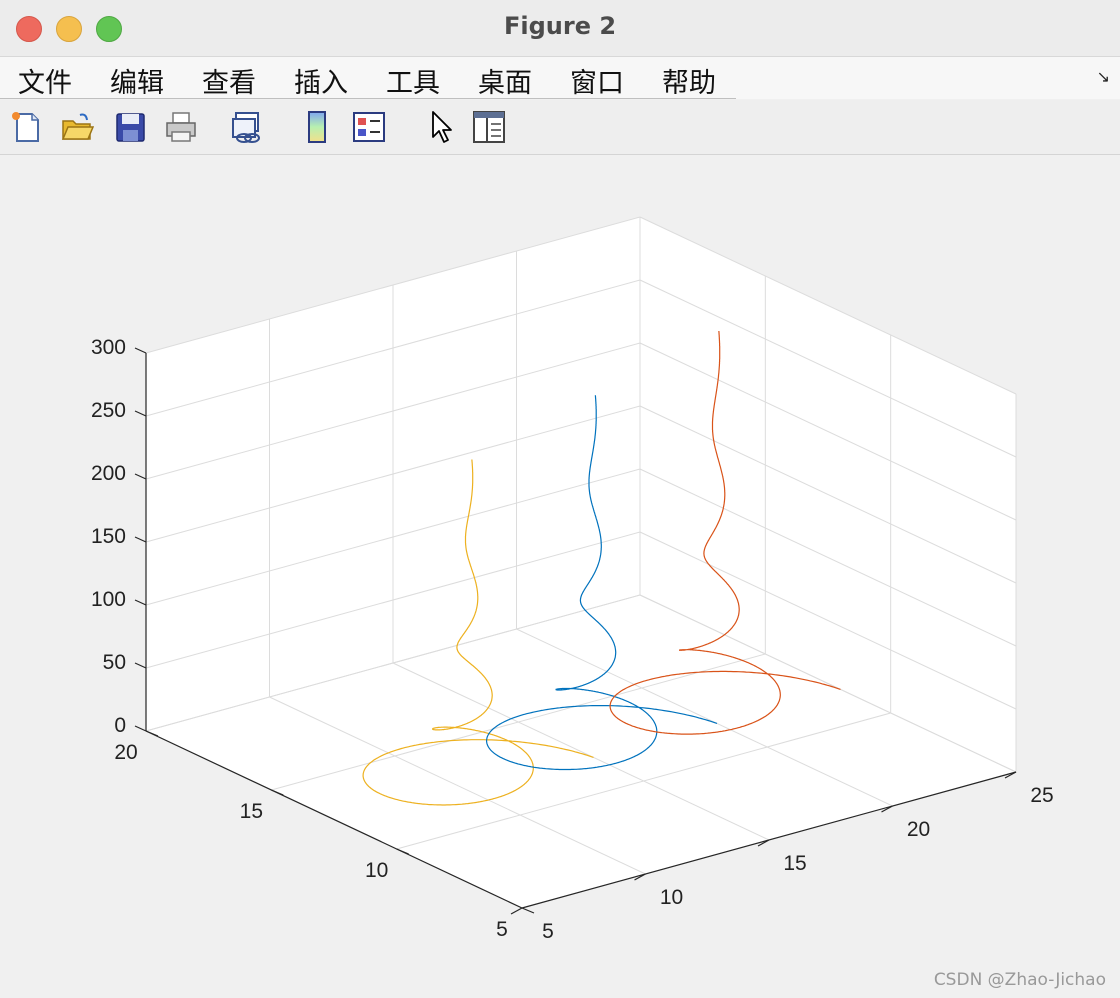 The image size is (1120, 998). What do you see at coordinates (376, 870) in the screenshot?
I see `y-tick-label: 10` at bounding box center [376, 870].